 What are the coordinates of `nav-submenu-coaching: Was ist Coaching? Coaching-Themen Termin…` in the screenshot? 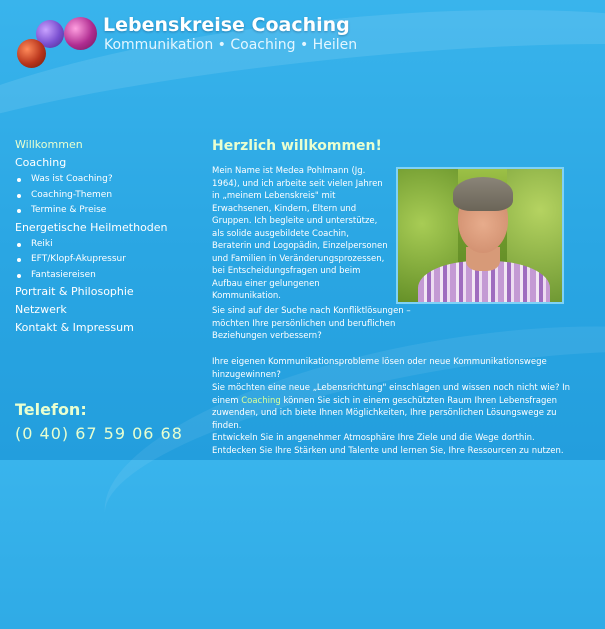 It's located at (108, 195).